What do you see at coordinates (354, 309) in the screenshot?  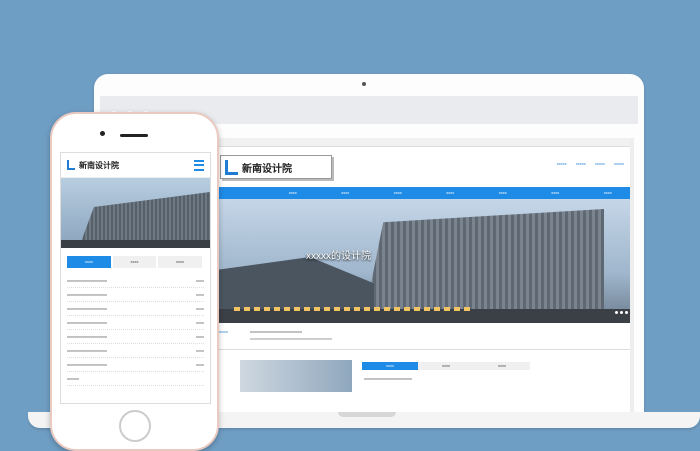 I see `lights` at bounding box center [354, 309].